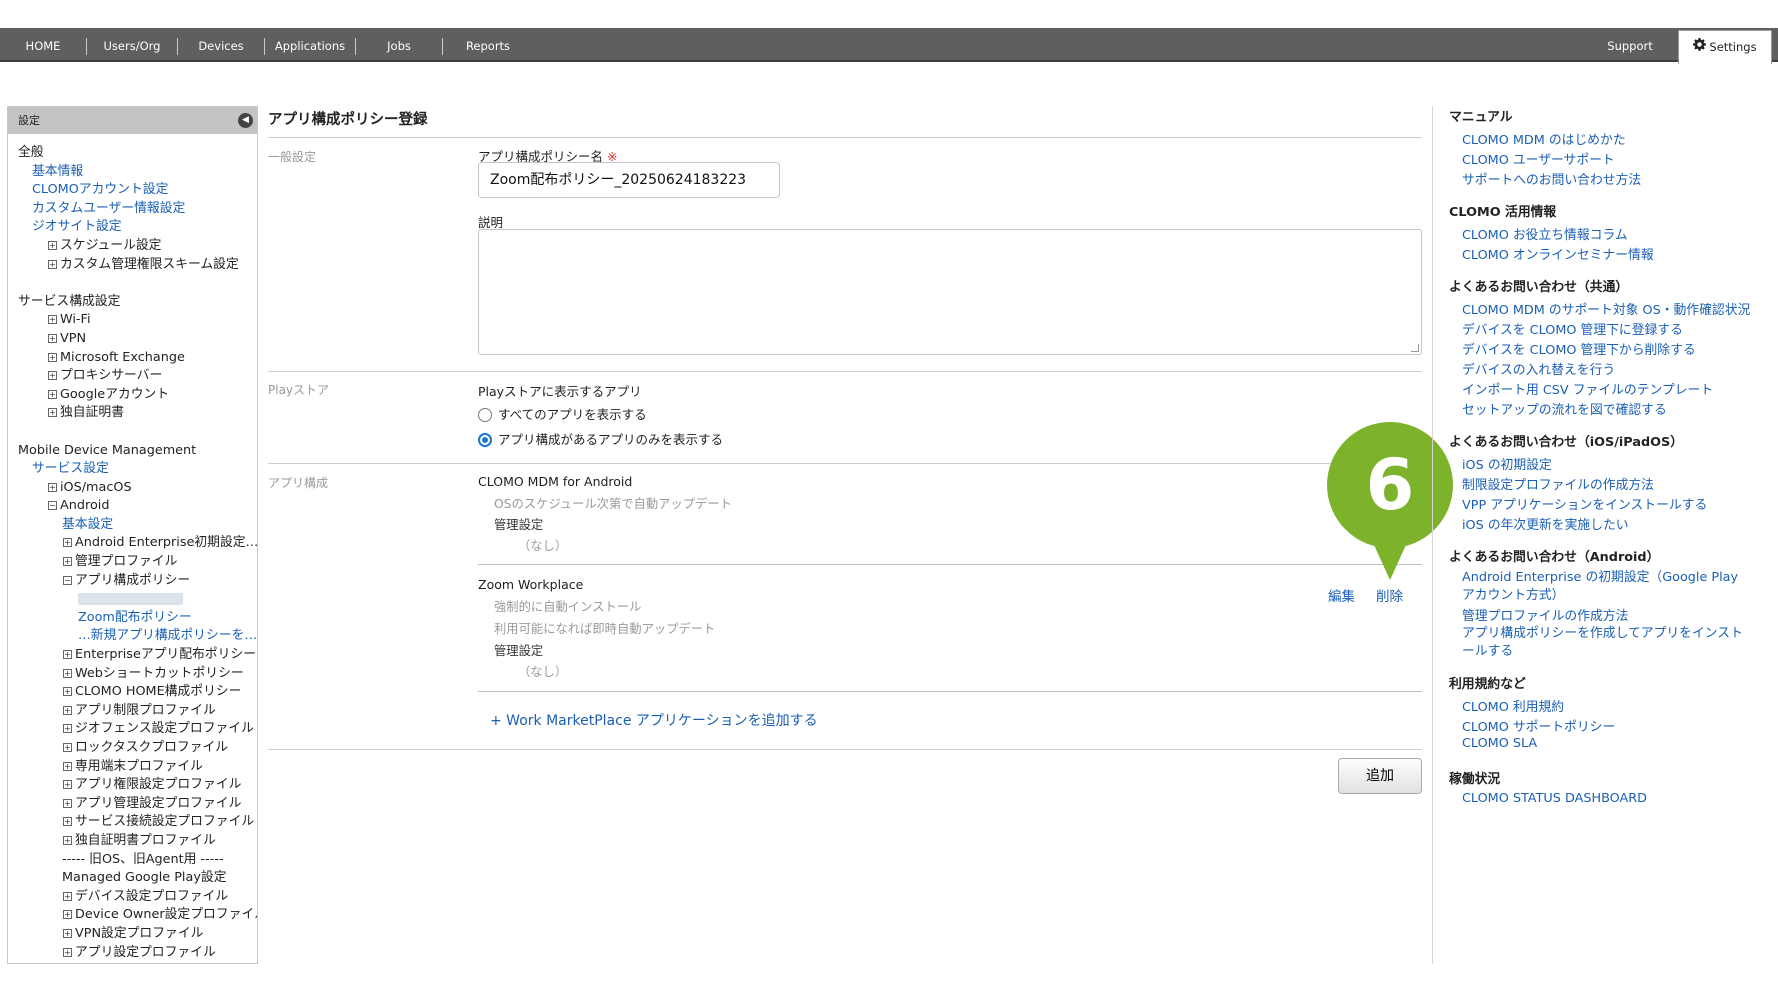 This screenshot has height=1000, width=1778. What do you see at coordinates (1545, 233) in the screenshot?
I see `help-link: CLOMO お役立ち情報コラム` at bounding box center [1545, 233].